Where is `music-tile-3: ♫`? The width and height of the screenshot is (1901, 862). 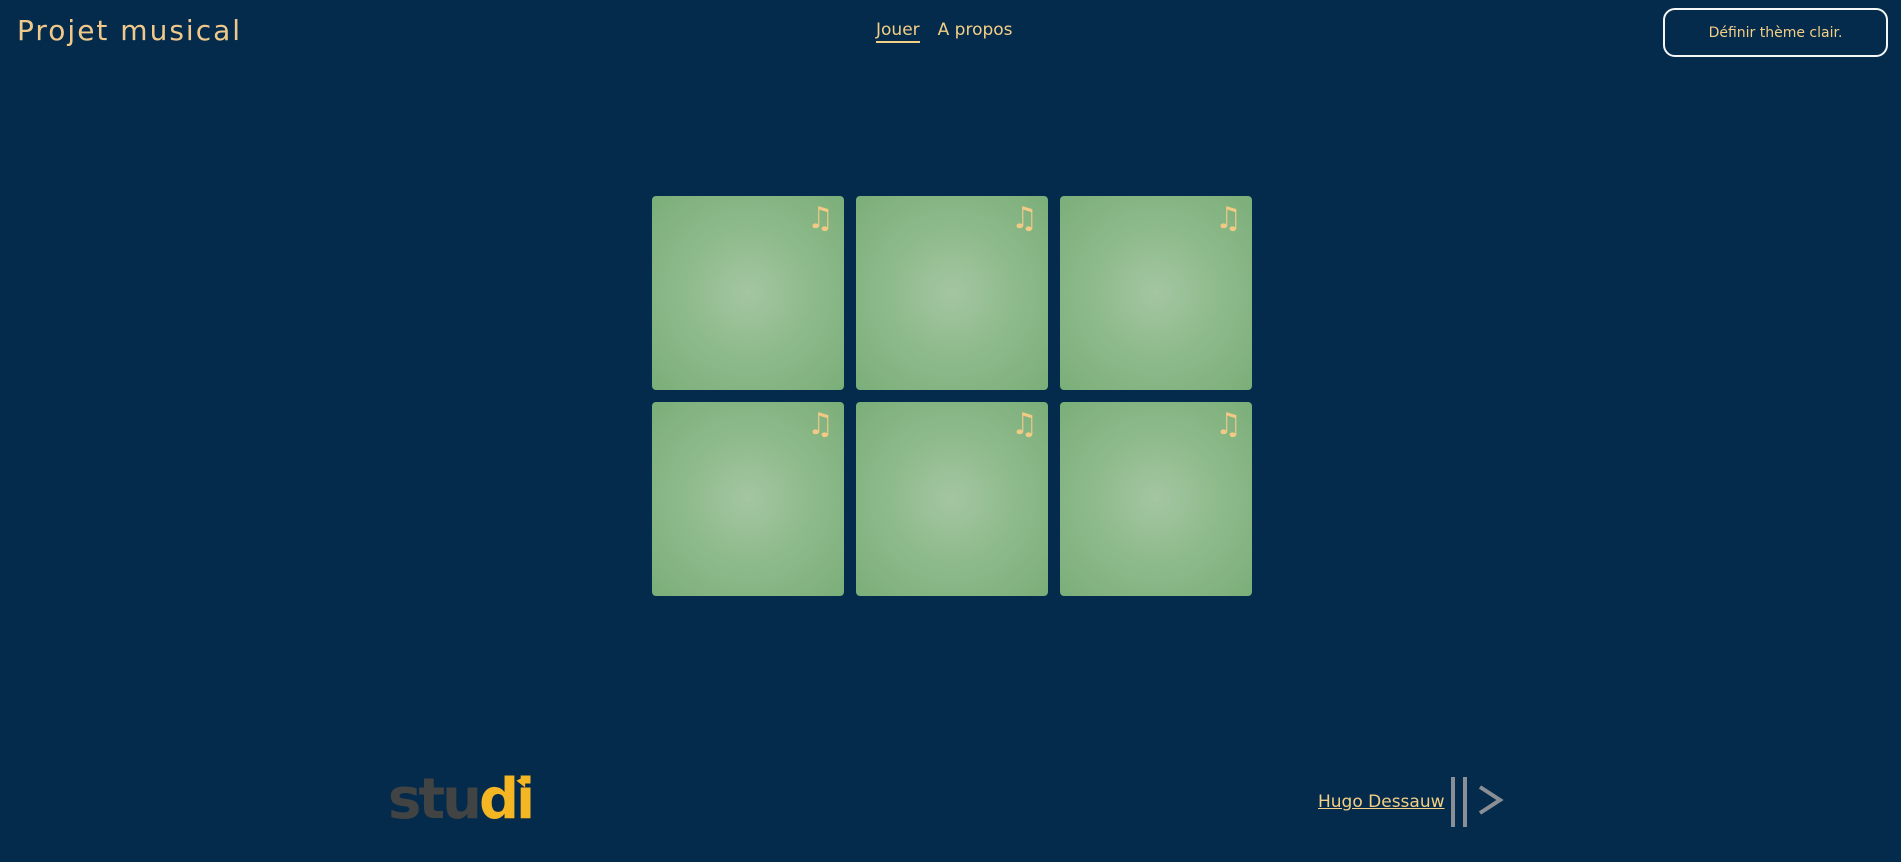
music-tile-3: ♫ is located at coordinates (1156, 293).